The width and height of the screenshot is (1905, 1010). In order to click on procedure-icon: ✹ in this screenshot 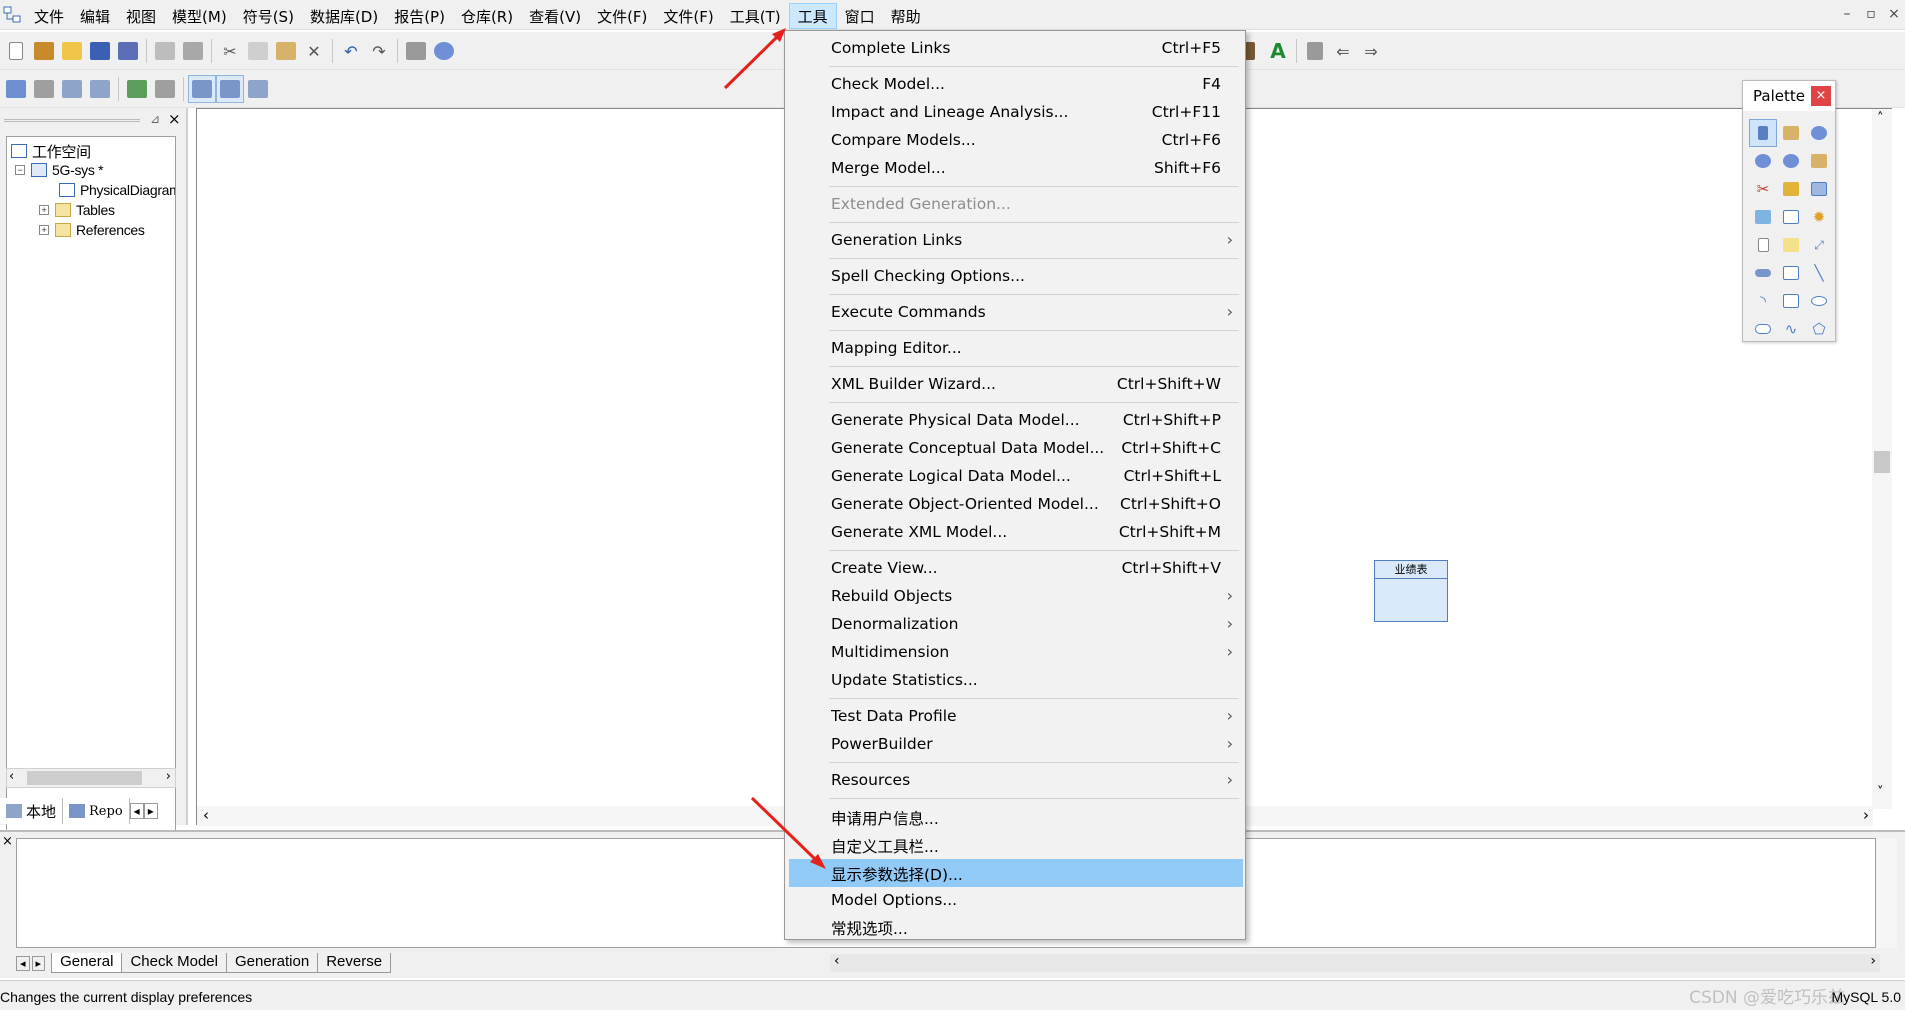, I will do `click(1819, 217)`.